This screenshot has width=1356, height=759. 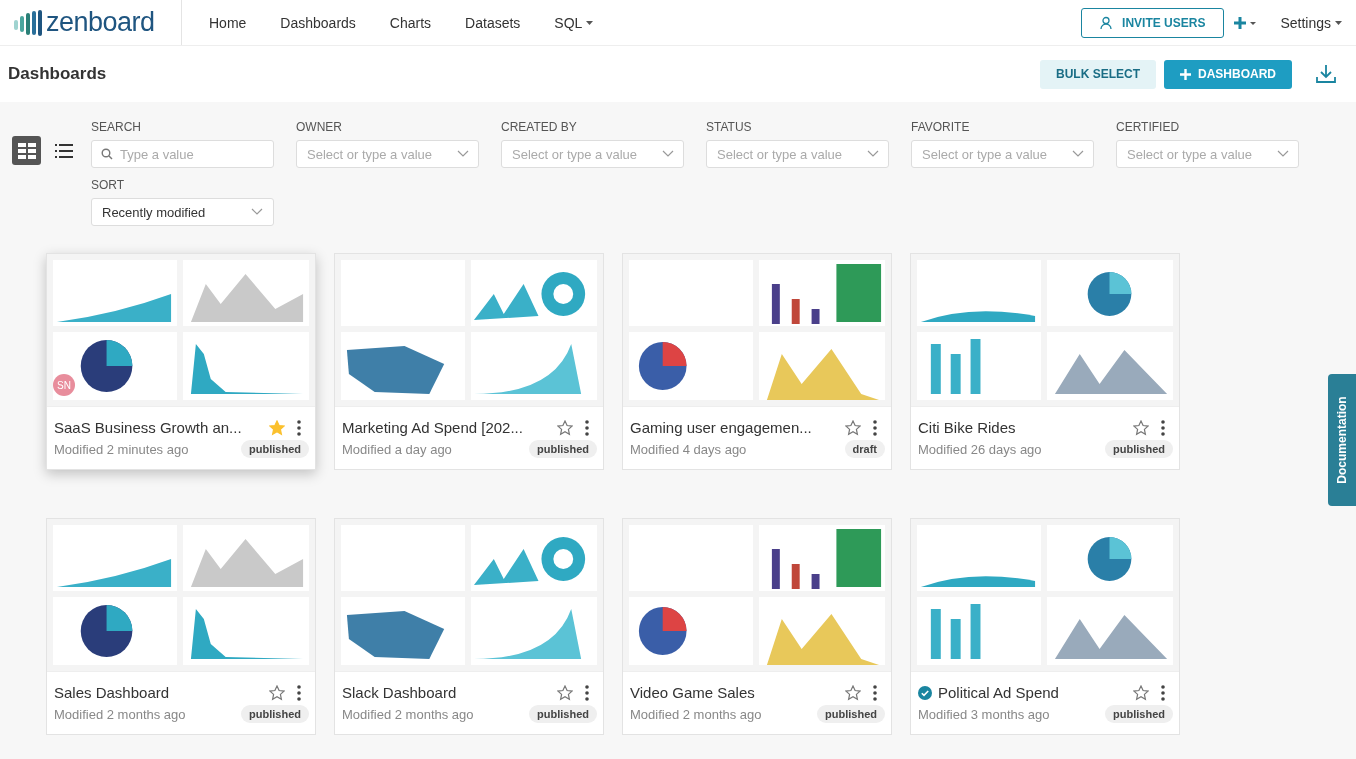 I want to click on nav-link: Home, so click(x=228, y=22).